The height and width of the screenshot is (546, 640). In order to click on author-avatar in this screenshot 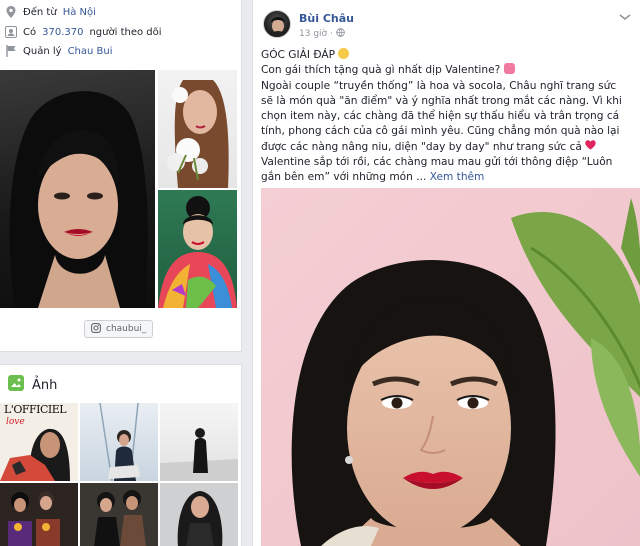, I will do `click(277, 24)`.